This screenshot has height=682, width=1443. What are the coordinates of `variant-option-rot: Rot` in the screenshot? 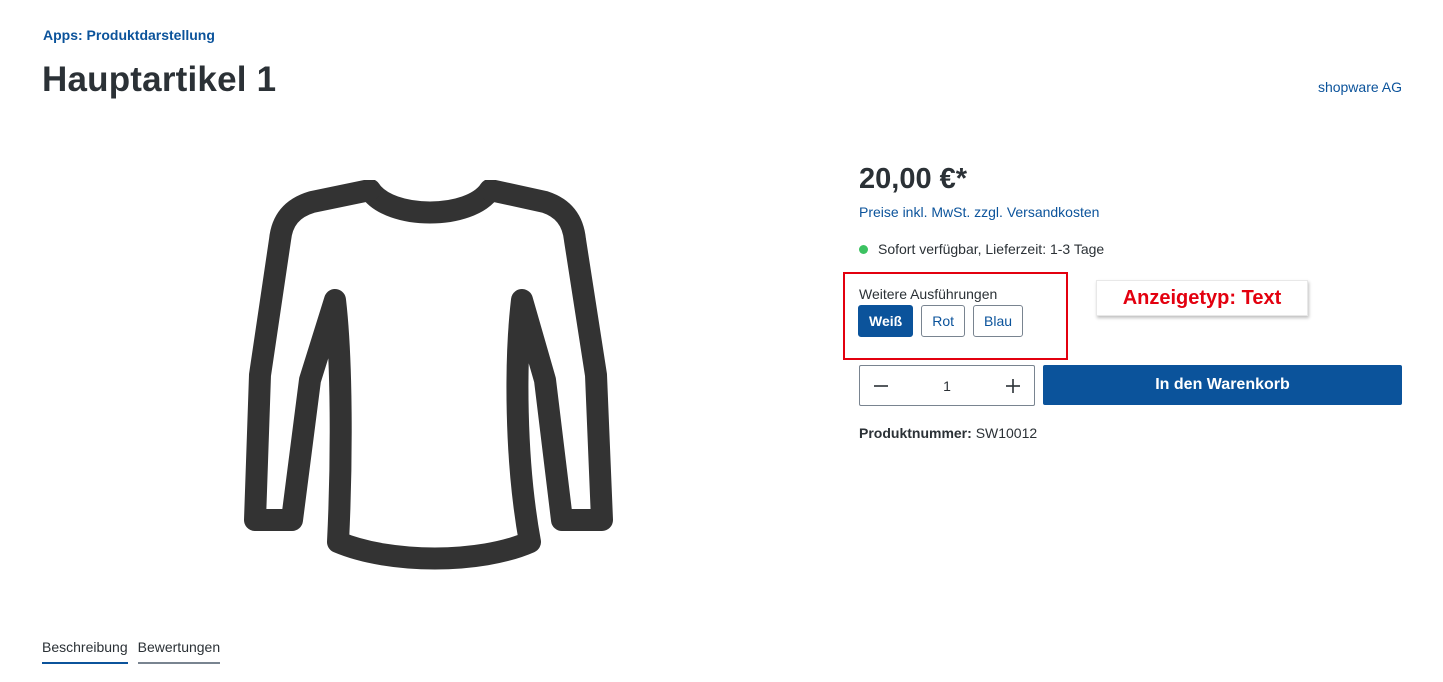 It's located at (943, 321).